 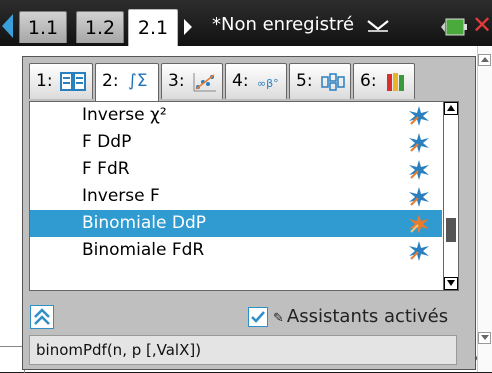 What do you see at coordinates (454, 27) in the screenshot?
I see `battery-icon` at bounding box center [454, 27].